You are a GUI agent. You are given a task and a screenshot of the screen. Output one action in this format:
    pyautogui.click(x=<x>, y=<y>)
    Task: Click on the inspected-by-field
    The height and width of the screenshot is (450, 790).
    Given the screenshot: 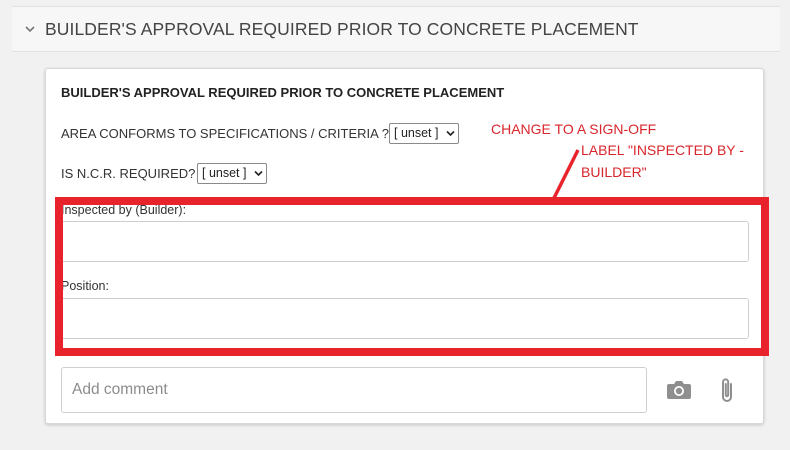 What is the action you would take?
    pyautogui.click(x=405, y=241)
    